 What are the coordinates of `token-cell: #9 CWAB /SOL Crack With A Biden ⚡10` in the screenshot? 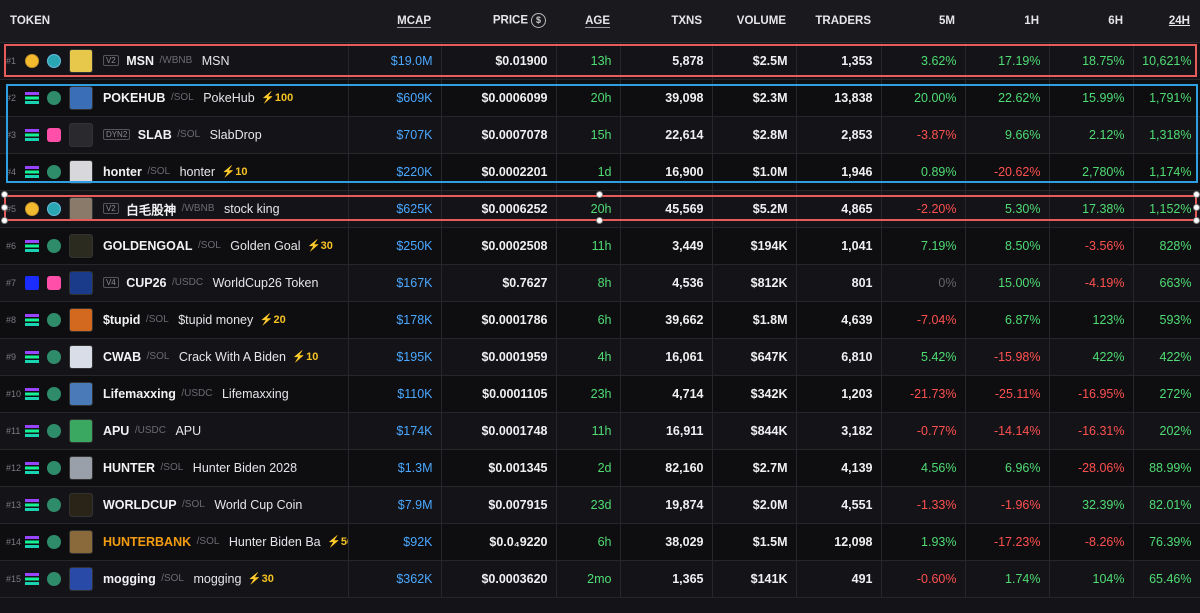 It's located at (174, 357).